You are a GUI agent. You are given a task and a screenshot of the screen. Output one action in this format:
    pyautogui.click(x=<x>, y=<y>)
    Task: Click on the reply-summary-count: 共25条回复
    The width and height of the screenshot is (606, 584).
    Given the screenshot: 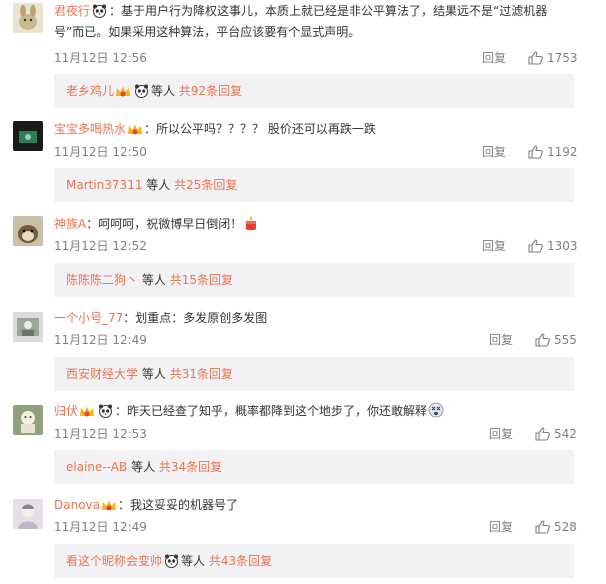 What is the action you would take?
    pyautogui.click(x=205, y=185)
    